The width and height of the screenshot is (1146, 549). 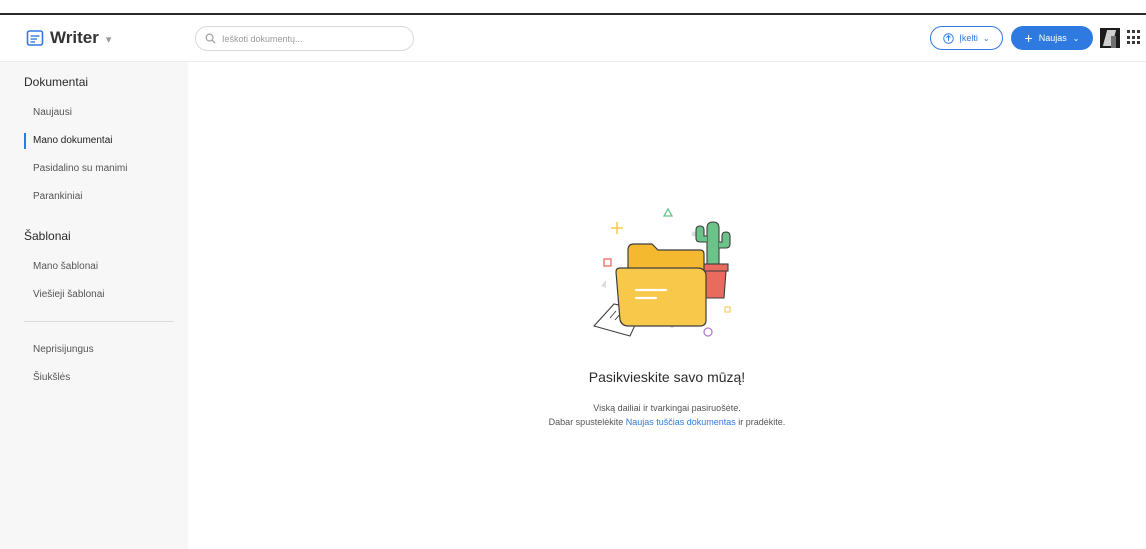 I want to click on window-top-edge, so click(x=573, y=7).